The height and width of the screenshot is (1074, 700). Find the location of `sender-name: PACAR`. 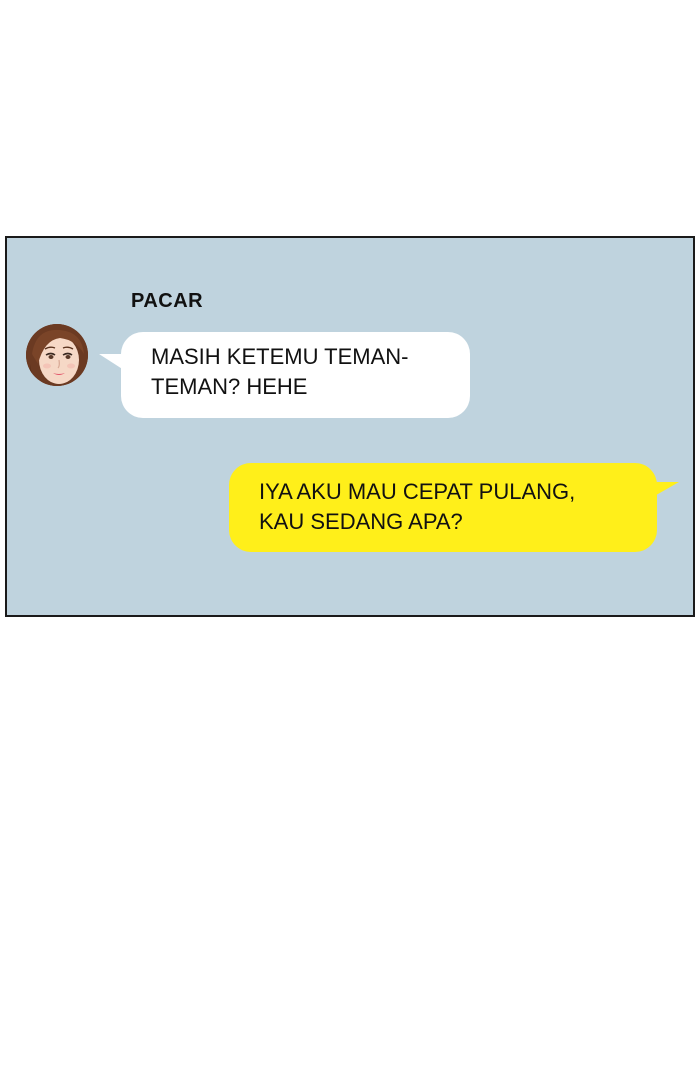

sender-name: PACAR is located at coordinates (167, 301).